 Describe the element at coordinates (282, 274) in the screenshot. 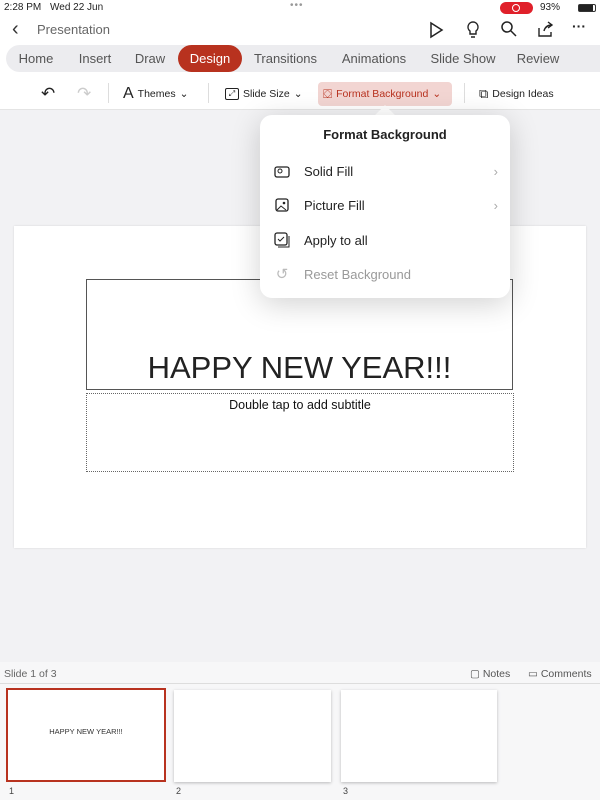

I see `reset-icon: ↺` at that location.